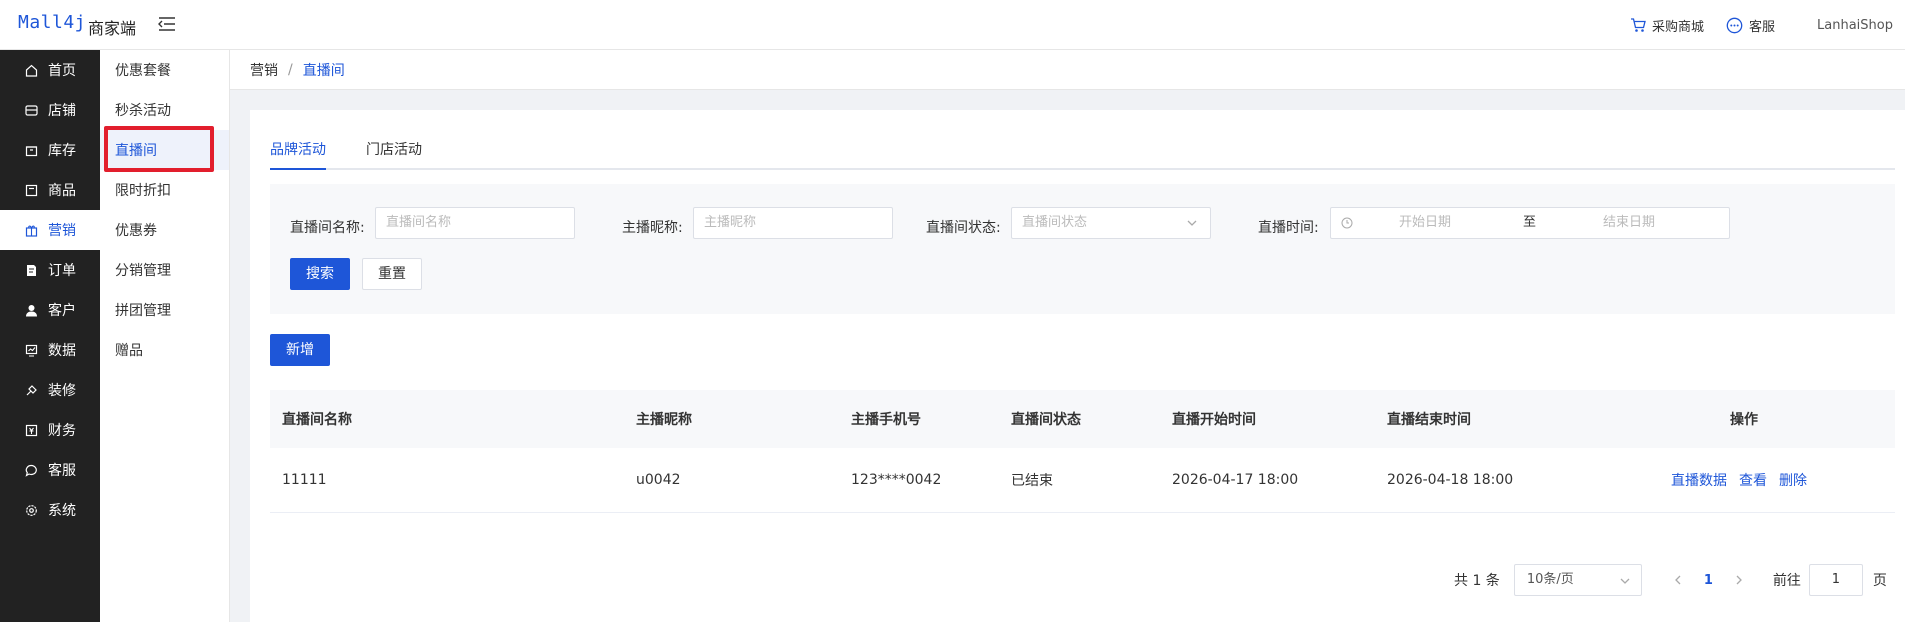  I want to click on finance-icon, so click(31, 430).